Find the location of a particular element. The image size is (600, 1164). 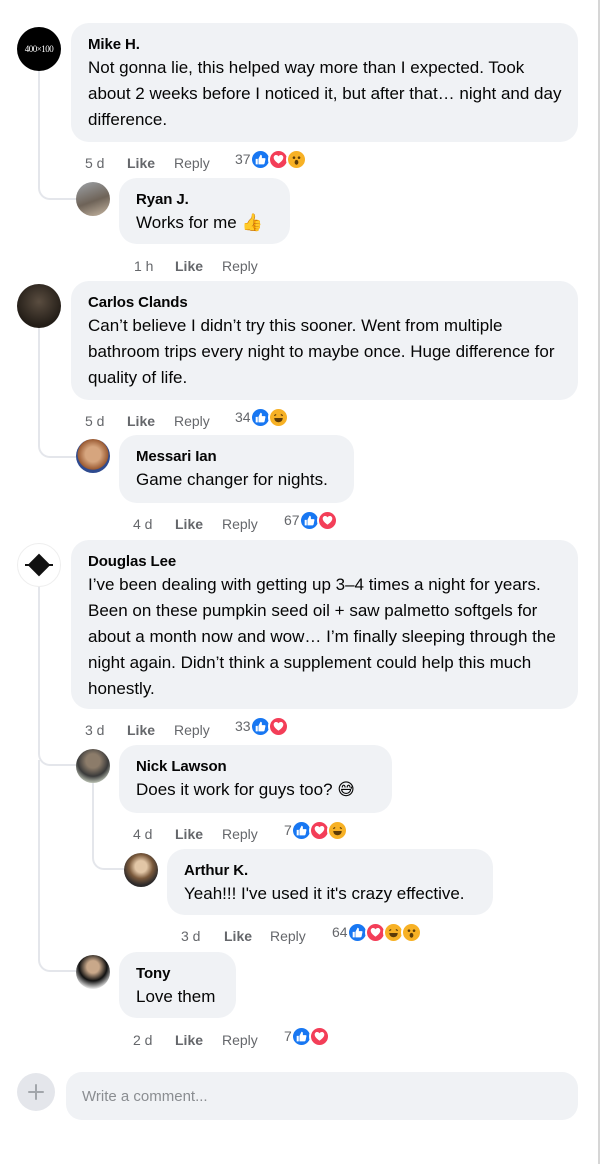

reaction-summary: 33 is located at coordinates (262, 726).